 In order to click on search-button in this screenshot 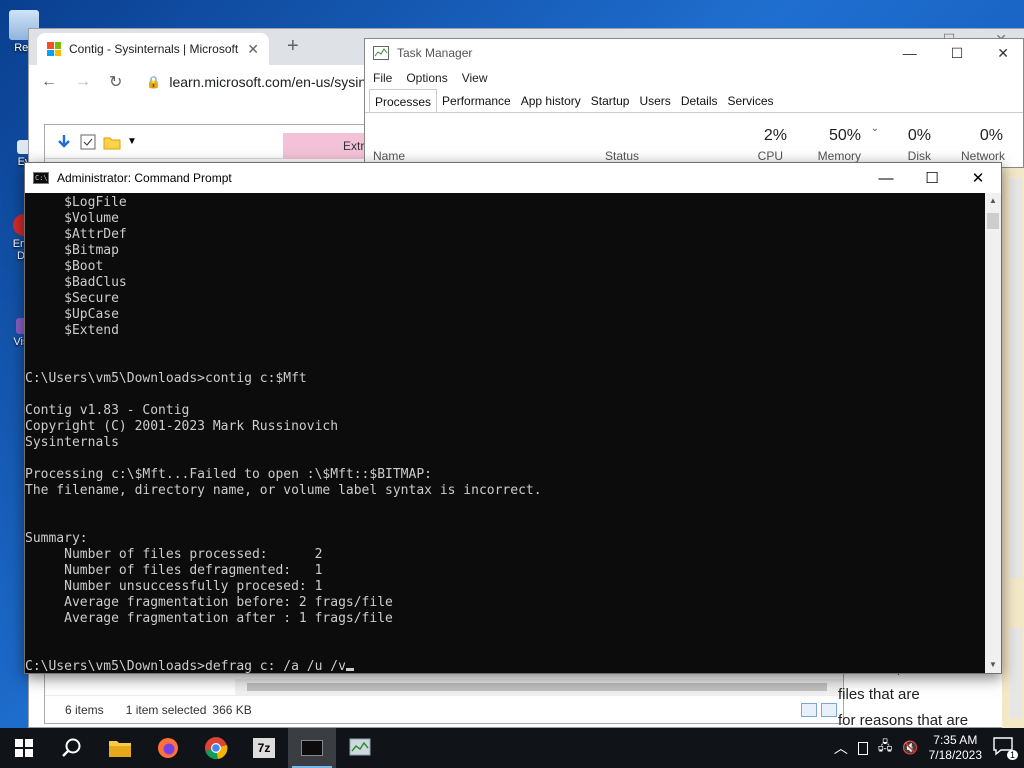, I will do `click(72, 748)`.